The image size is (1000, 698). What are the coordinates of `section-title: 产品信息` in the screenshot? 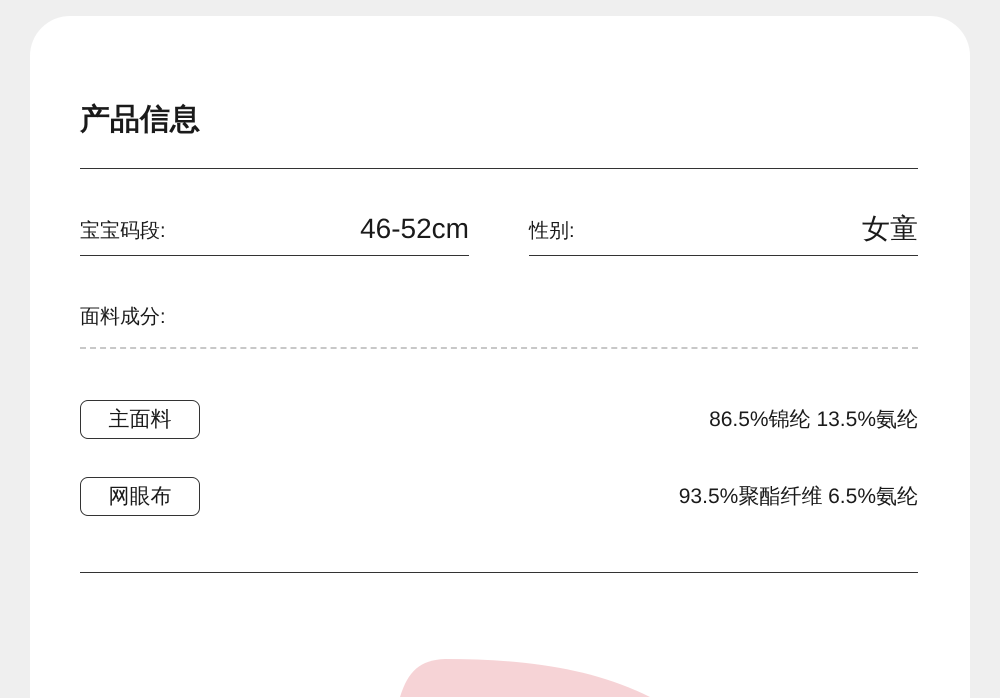 It's located at (499, 133).